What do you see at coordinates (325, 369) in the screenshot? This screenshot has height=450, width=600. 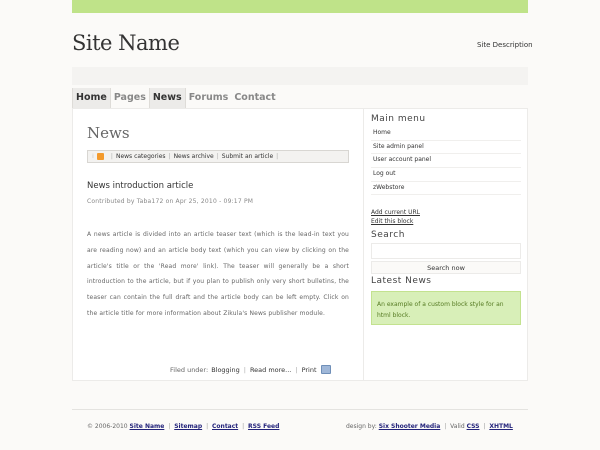 I see `printer-icon` at bounding box center [325, 369].